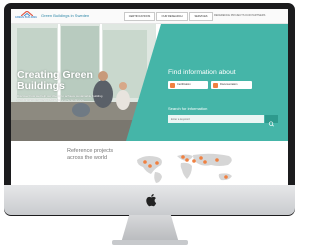 The height and width of the screenshot is (250, 320). Describe the element at coordinates (216, 119) in the screenshot. I see `search-input` at that location.